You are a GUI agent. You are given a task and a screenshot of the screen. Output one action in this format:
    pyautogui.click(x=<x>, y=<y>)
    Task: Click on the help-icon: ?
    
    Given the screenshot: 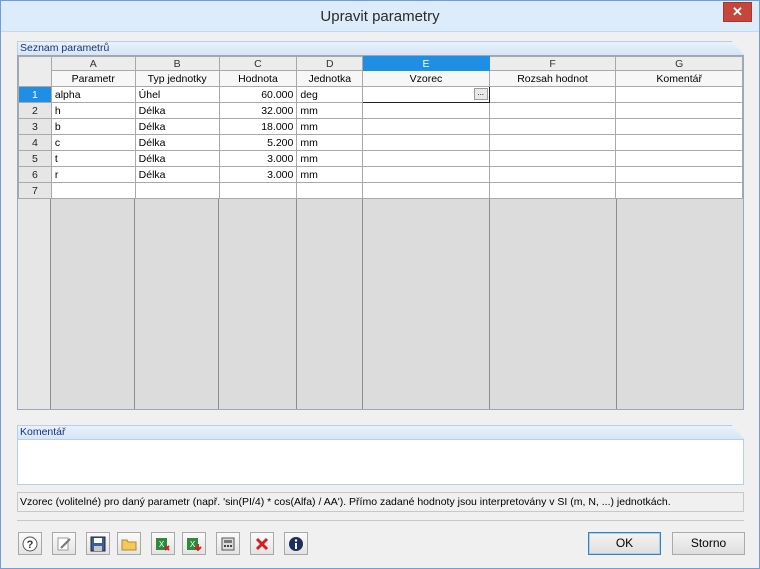 What is the action you would take?
    pyautogui.click(x=30, y=544)
    